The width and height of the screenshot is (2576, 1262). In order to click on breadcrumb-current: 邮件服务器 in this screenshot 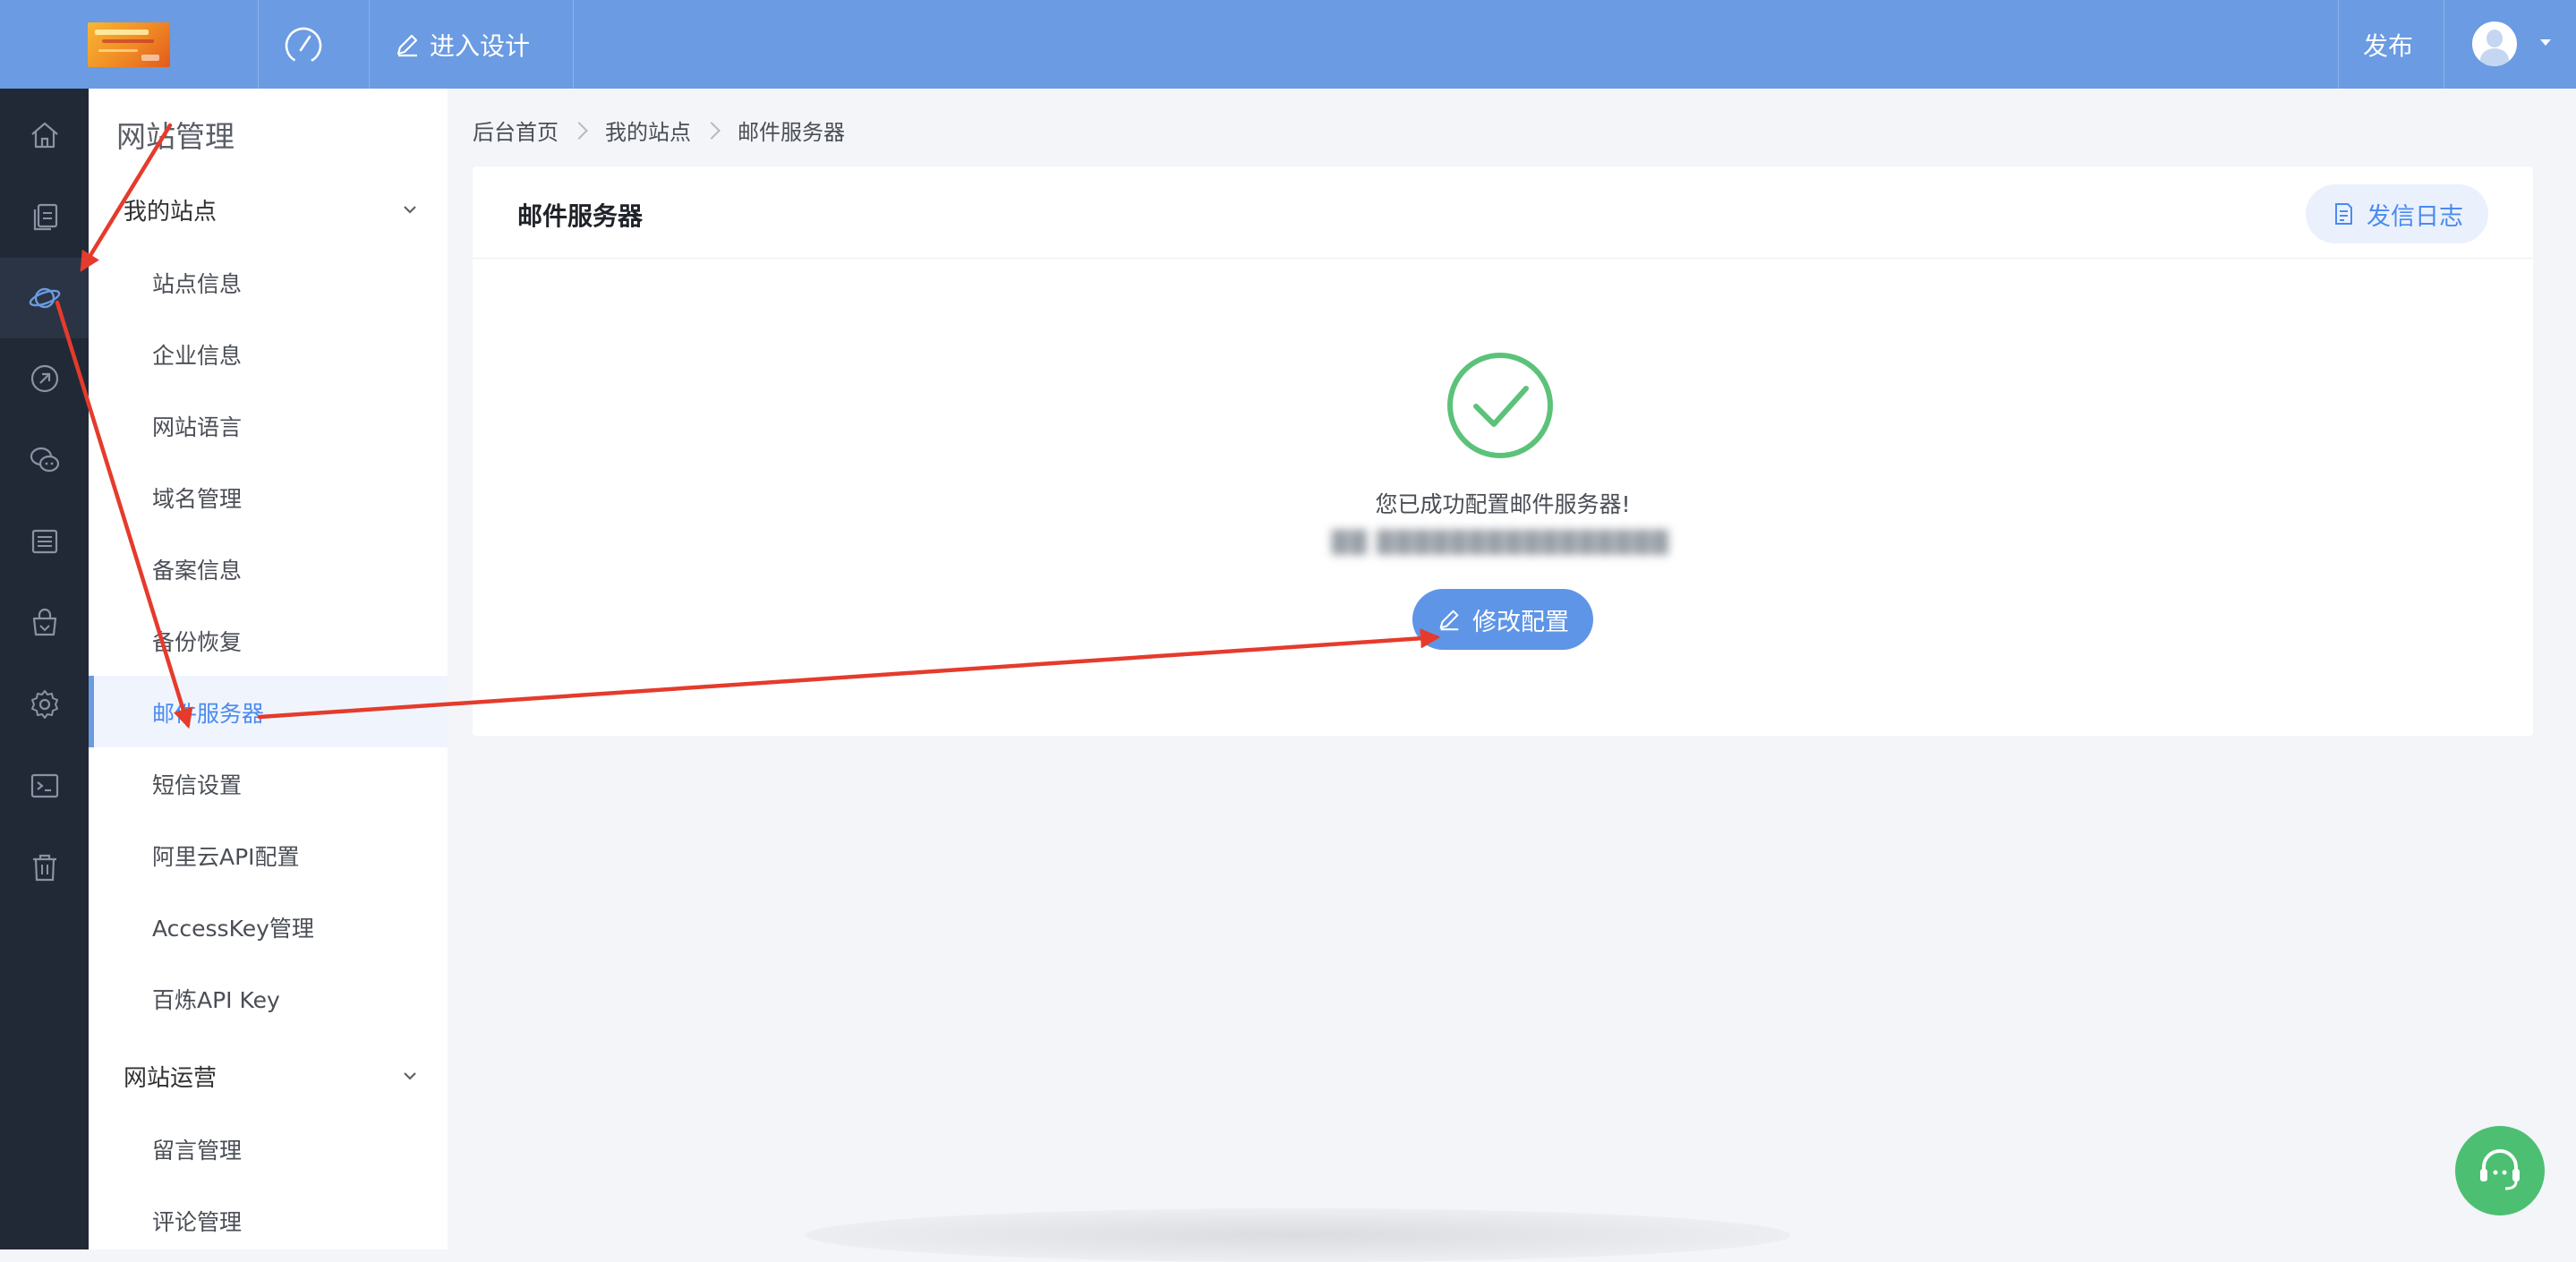, I will do `click(791, 132)`.